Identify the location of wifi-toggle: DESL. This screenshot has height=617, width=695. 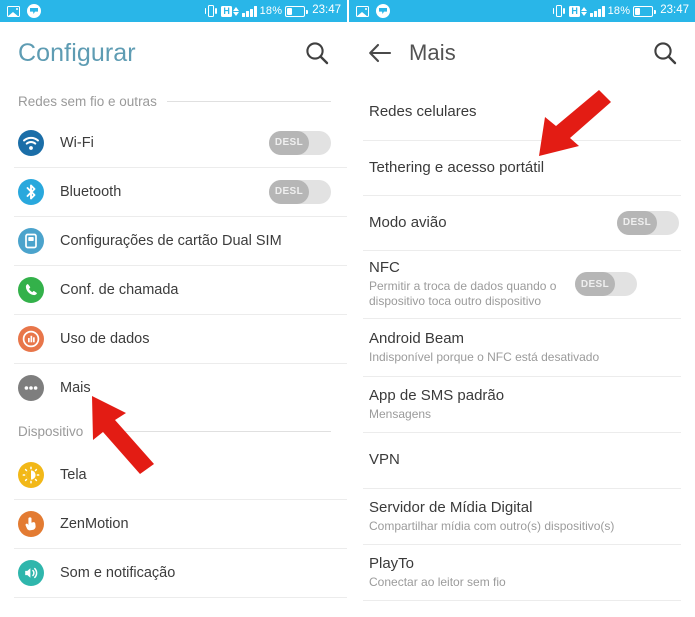
(300, 142).